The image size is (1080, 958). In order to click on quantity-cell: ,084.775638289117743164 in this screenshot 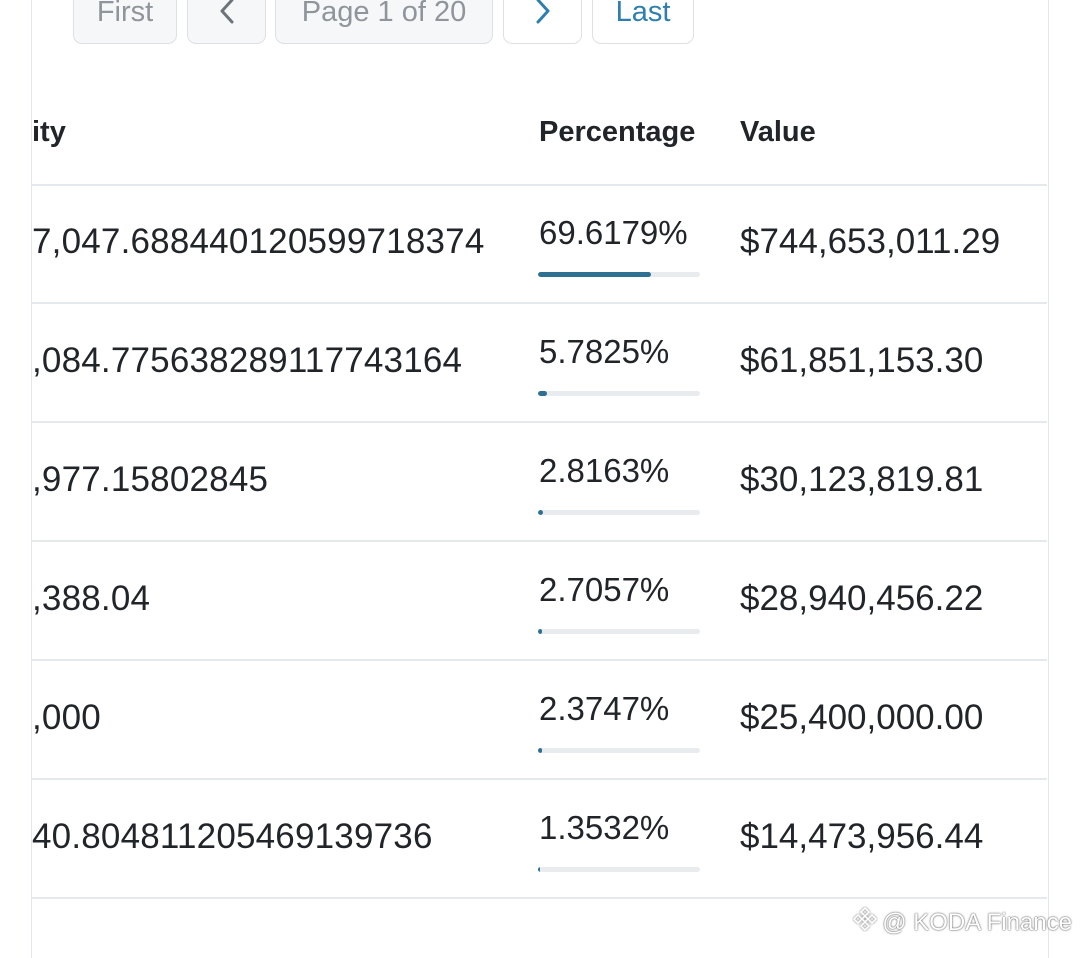, I will do `click(247, 360)`.